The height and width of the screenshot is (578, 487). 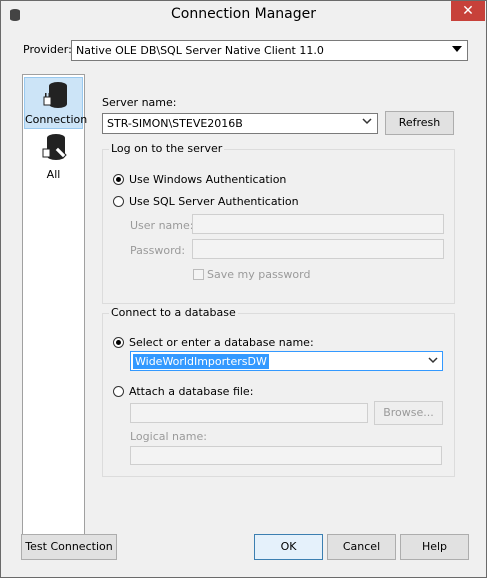 What do you see at coordinates (158, 250) in the screenshot?
I see `password-label: Password:` at bounding box center [158, 250].